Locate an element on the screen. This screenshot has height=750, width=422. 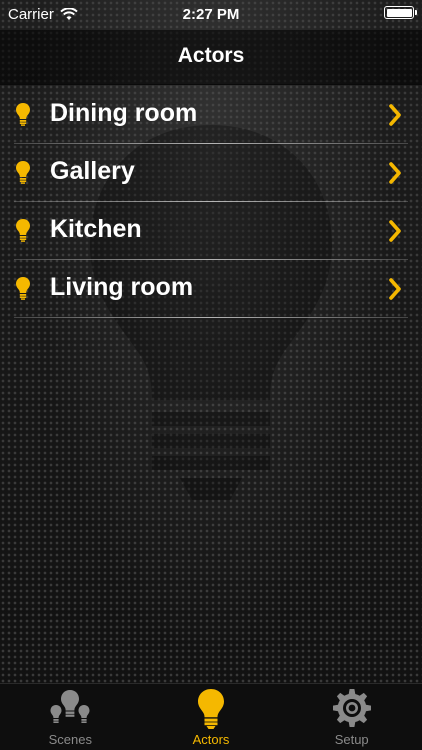
separator is located at coordinates (211, 317).